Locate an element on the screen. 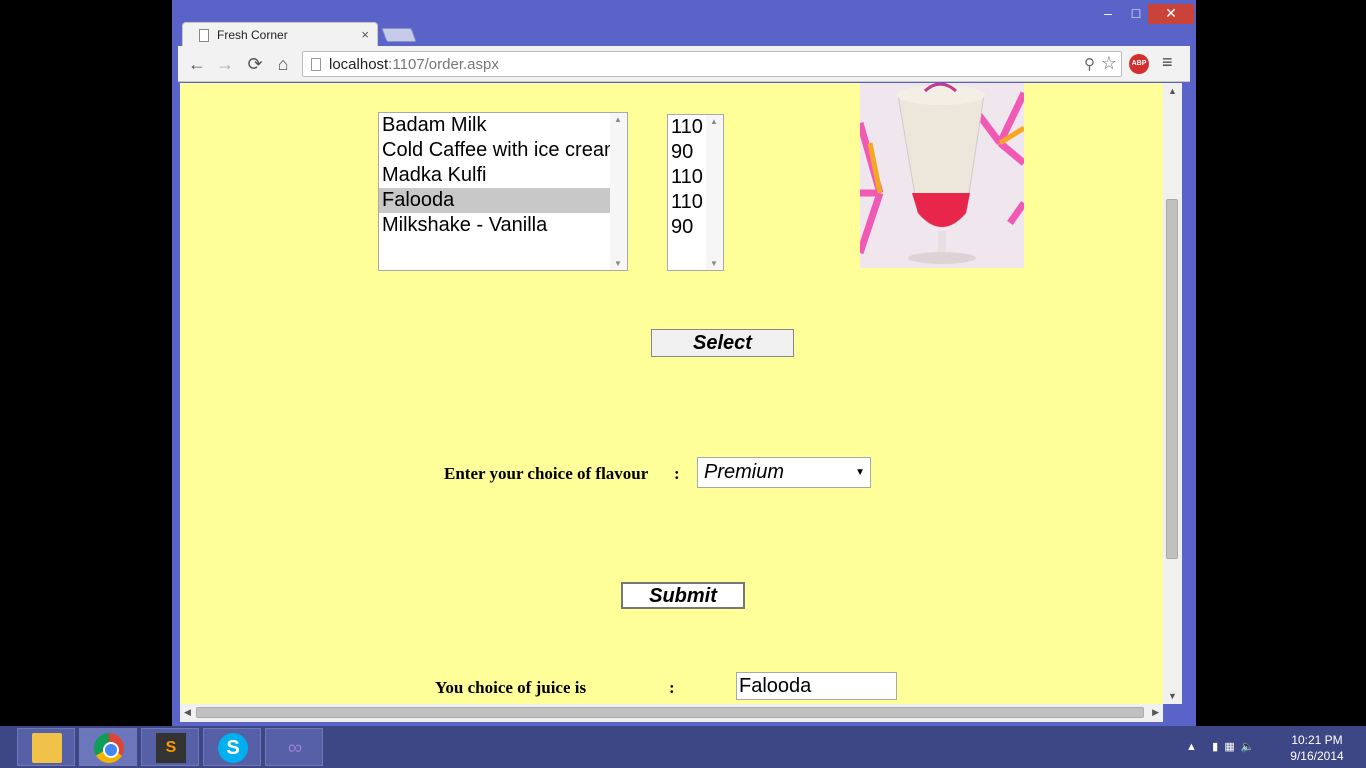 The width and height of the screenshot is (1366, 768). tab-title: Fresh Corner is located at coordinates (252, 35).